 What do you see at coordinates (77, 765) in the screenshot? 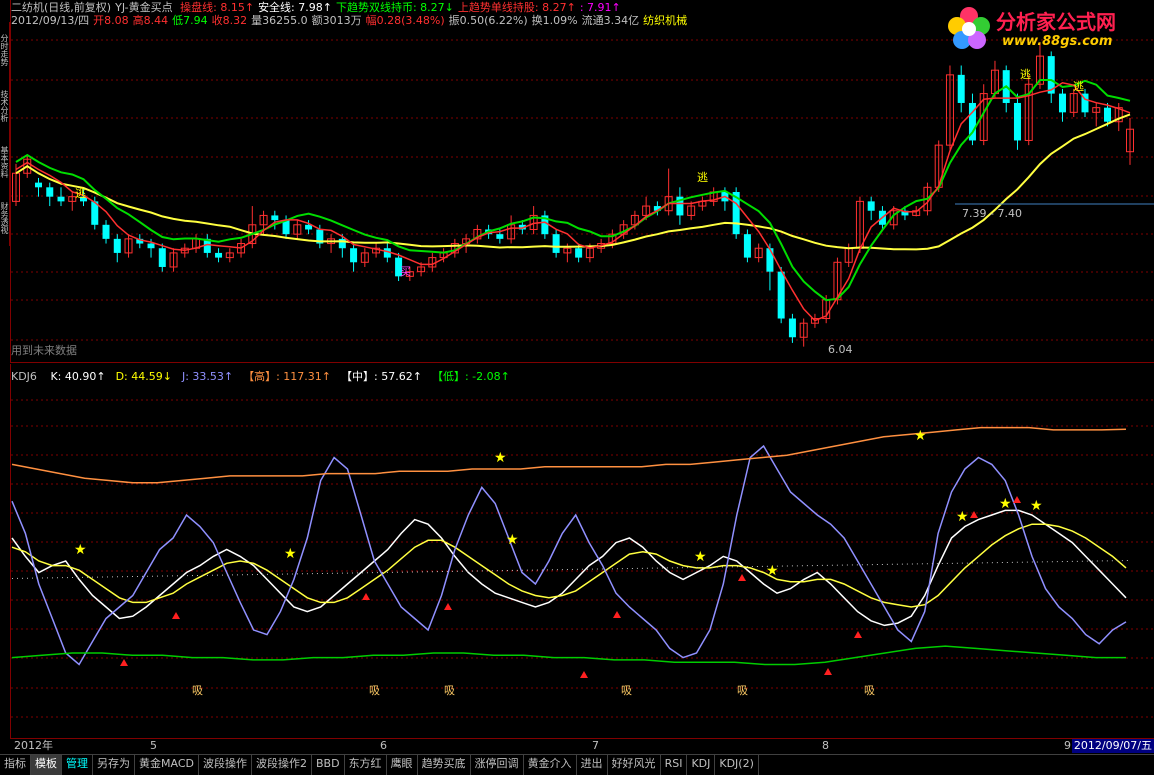
I see `bottom-tab-2: 管理` at bounding box center [77, 765].